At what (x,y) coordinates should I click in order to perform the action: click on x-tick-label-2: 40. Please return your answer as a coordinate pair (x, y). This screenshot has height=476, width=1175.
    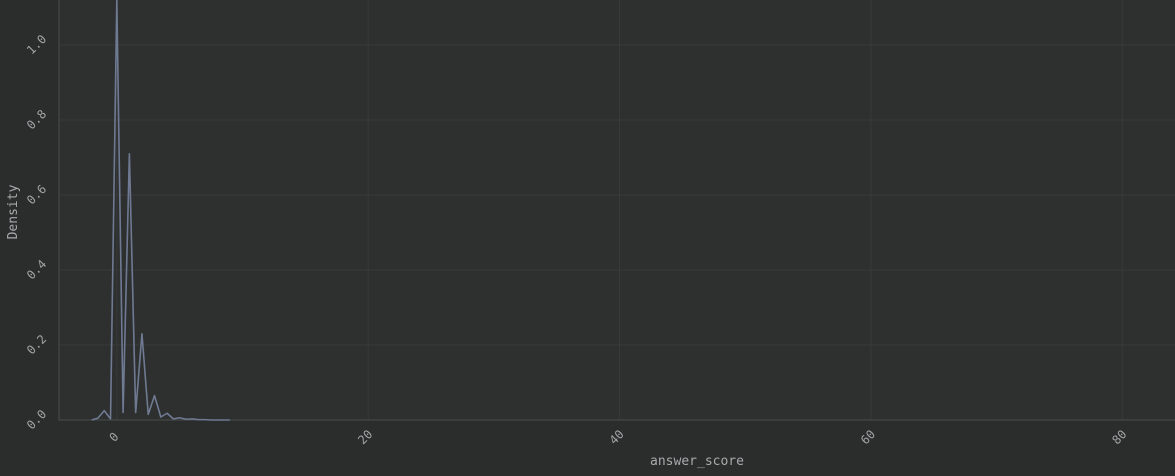
    Looking at the image, I should click on (617, 437).